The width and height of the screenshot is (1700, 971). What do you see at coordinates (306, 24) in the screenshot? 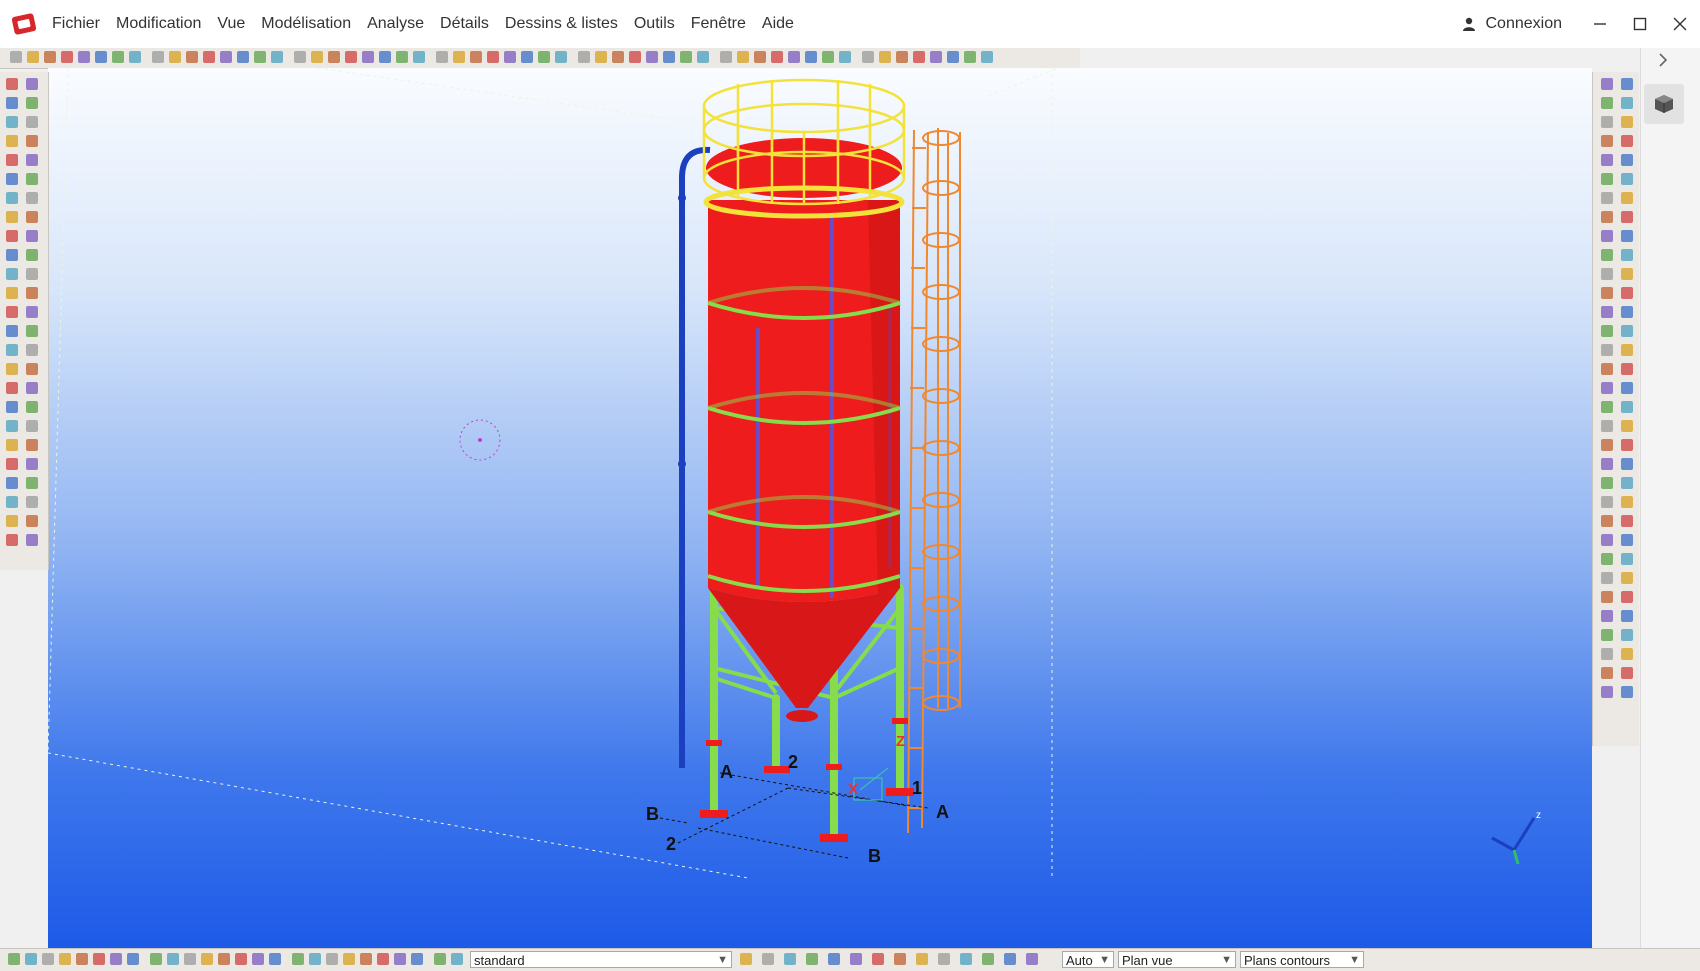
I see `menu-item-mod-lisation: Modélisation` at bounding box center [306, 24].